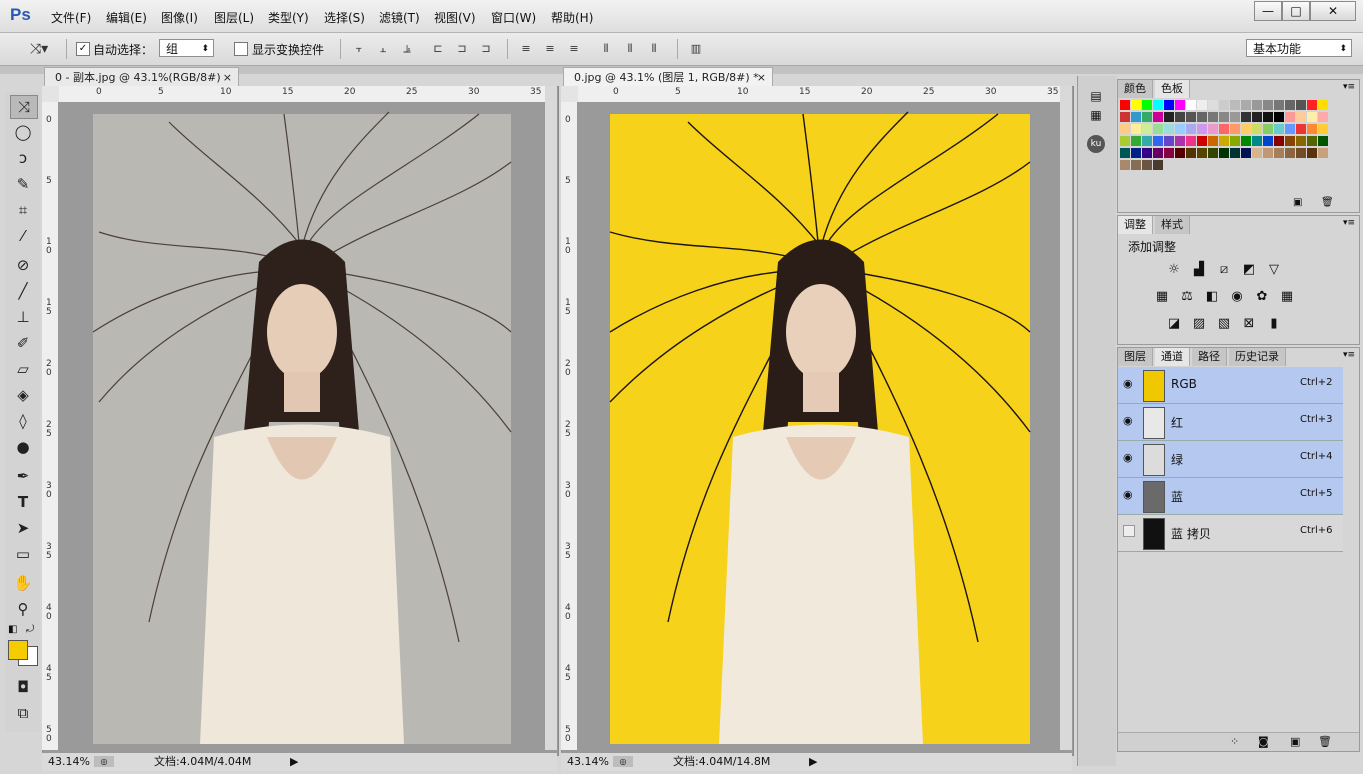 The image size is (1363, 774). I want to click on healing-tool-icon: ⊘, so click(23, 265).